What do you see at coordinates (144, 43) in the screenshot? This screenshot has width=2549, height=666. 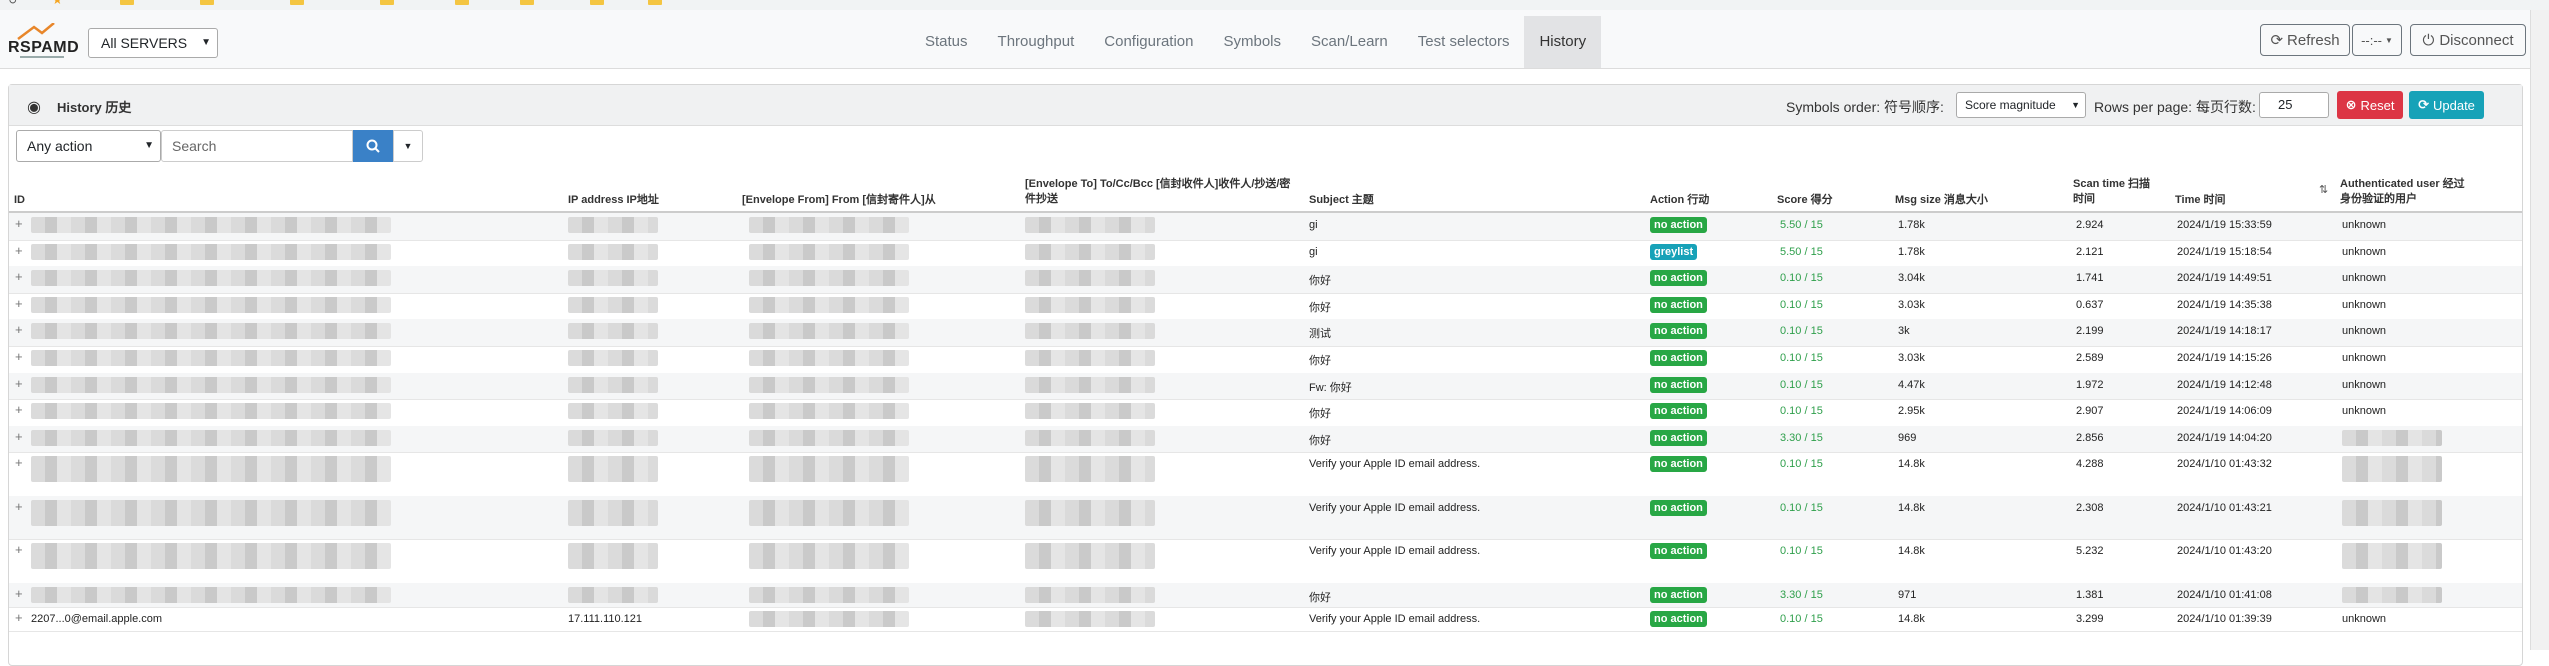 I see `server-select-value: All SERVERS` at bounding box center [144, 43].